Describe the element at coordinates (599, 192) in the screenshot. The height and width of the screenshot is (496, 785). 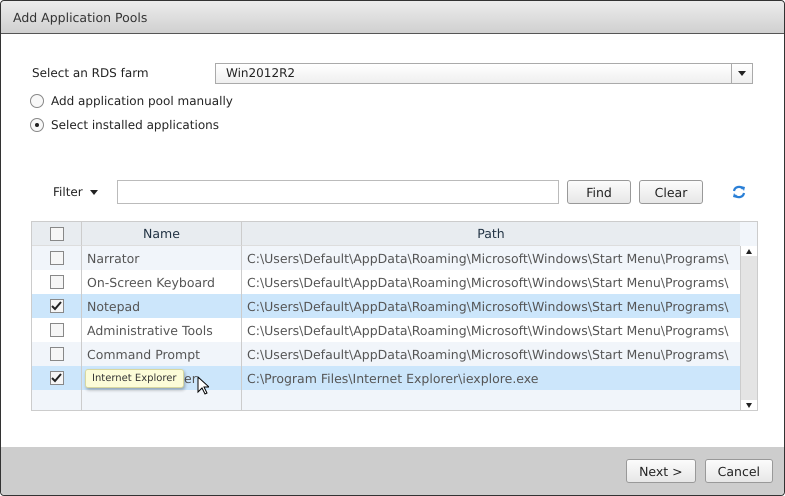
I see `find-button: Find` at that location.